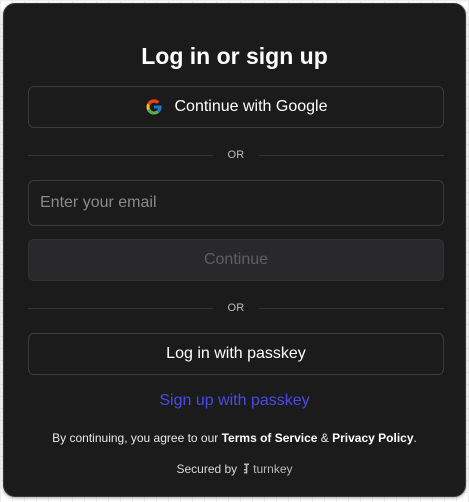  What do you see at coordinates (207, 469) in the screenshot?
I see `secured-by-label: Secured by` at bounding box center [207, 469].